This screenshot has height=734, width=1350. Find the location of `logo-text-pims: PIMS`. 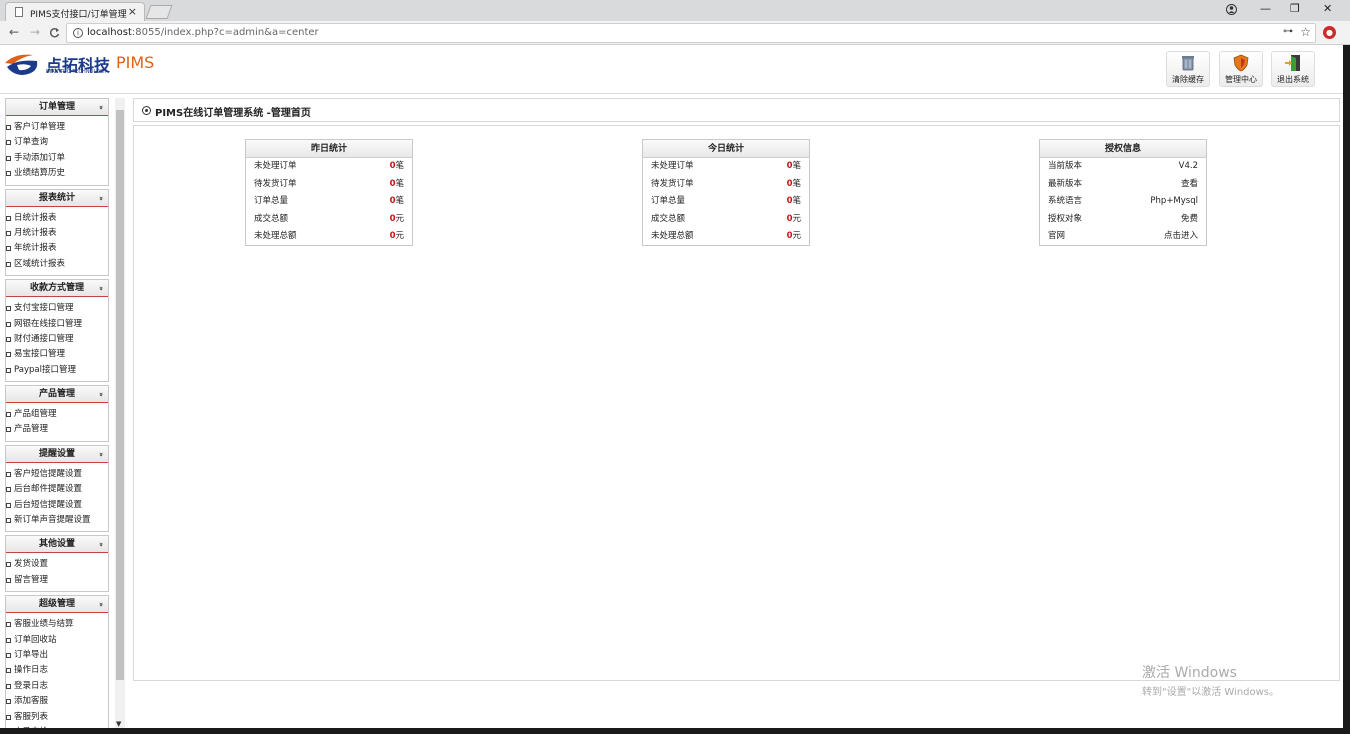

logo-text-pims: PIMS is located at coordinates (135, 62).